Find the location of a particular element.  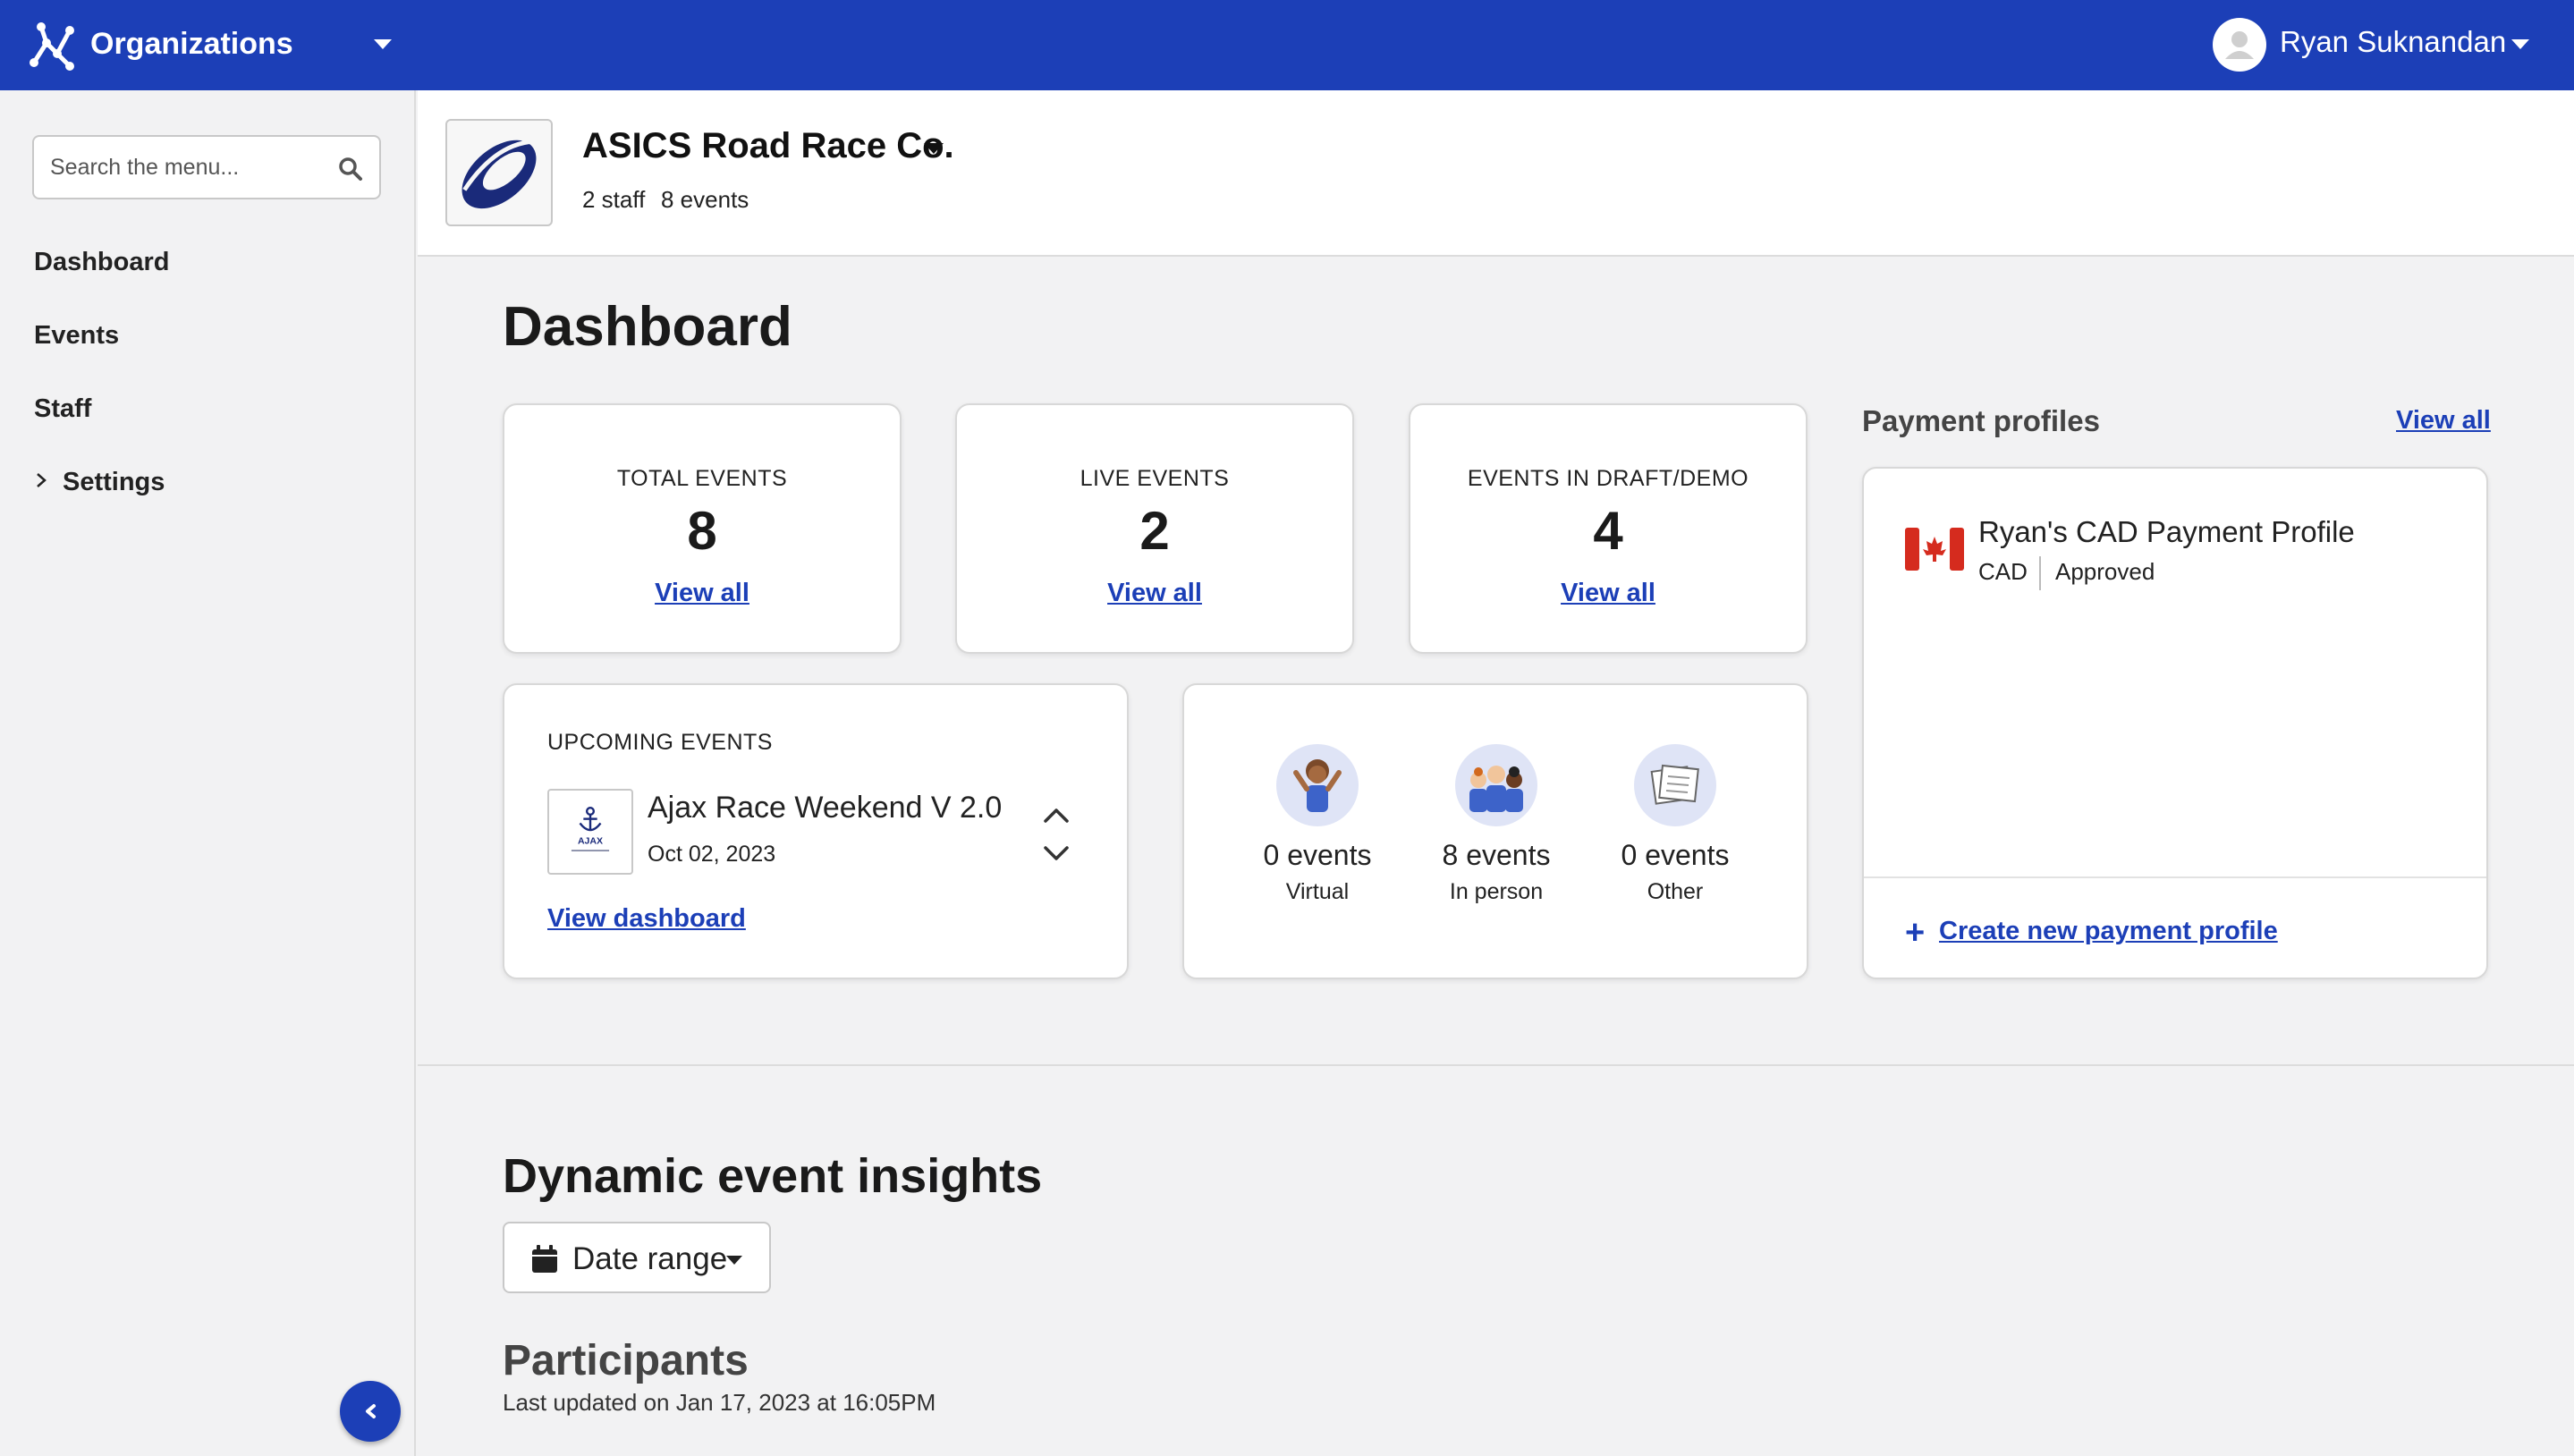

organization-logo is located at coordinates (499, 172).